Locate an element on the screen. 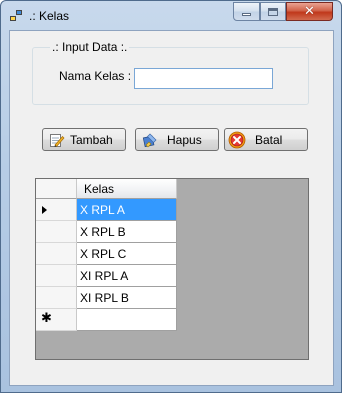 This screenshot has width=342, height=393. close-icon: ✕ is located at coordinates (309, 11).